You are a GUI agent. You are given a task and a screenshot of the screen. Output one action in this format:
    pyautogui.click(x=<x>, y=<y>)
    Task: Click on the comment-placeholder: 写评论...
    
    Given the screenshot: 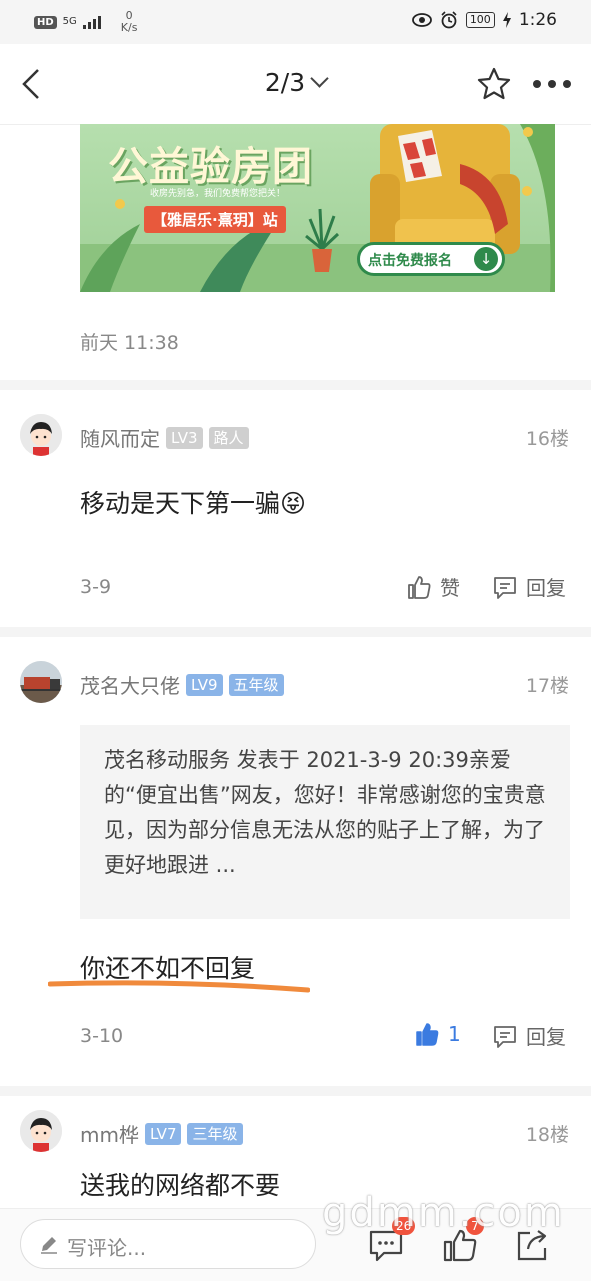 What is the action you would take?
    pyautogui.click(x=107, y=1248)
    